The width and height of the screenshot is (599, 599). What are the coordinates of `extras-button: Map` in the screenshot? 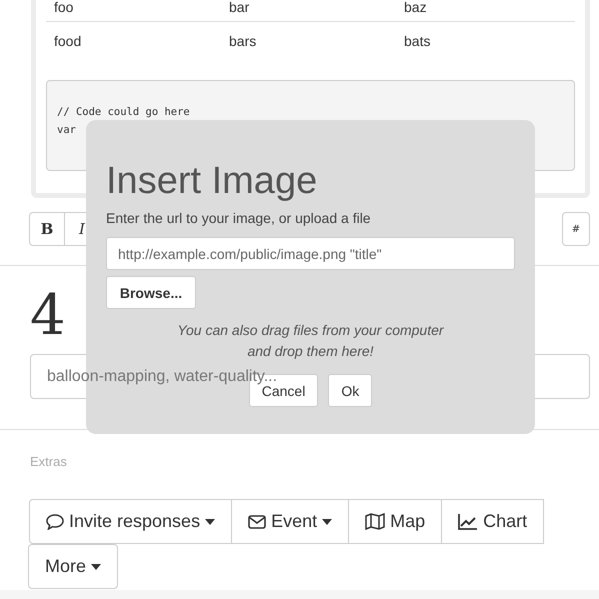 It's located at (395, 521).